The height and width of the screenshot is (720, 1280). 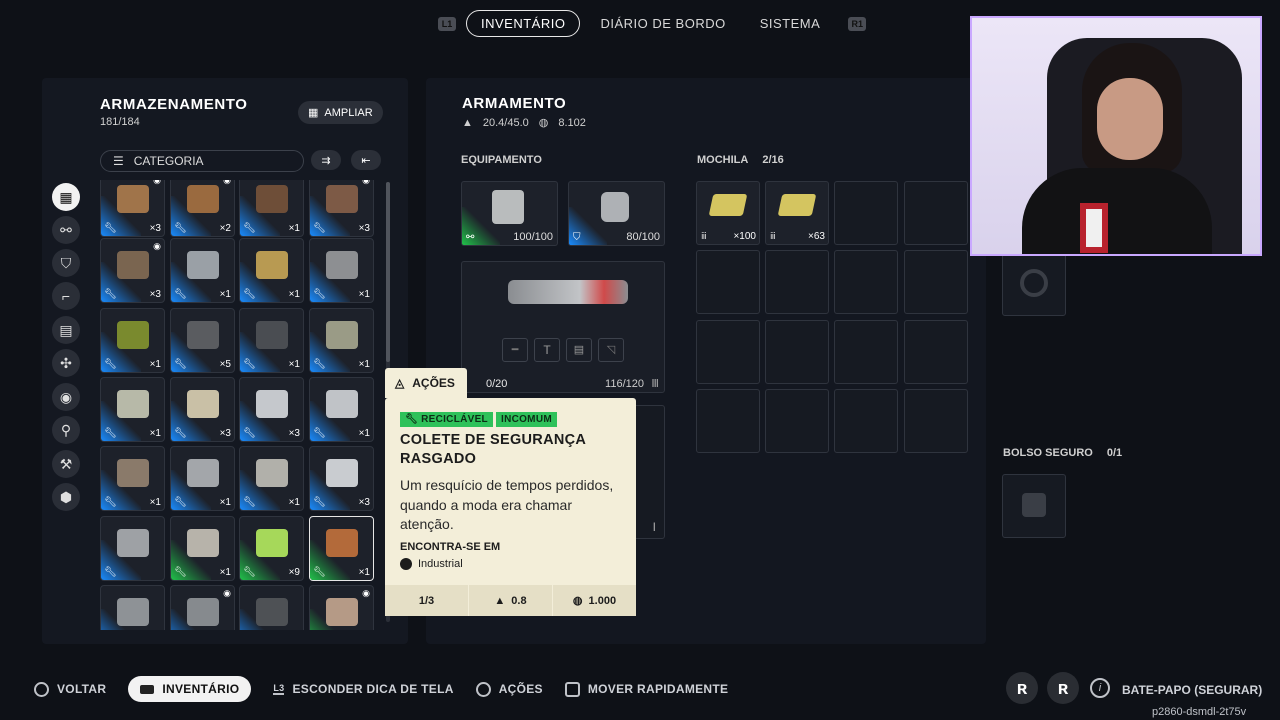 What do you see at coordinates (373, 689) in the screenshot?
I see `hide-hint-label: ESCONDER DICA DE TELA` at bounding box center [373, 689].